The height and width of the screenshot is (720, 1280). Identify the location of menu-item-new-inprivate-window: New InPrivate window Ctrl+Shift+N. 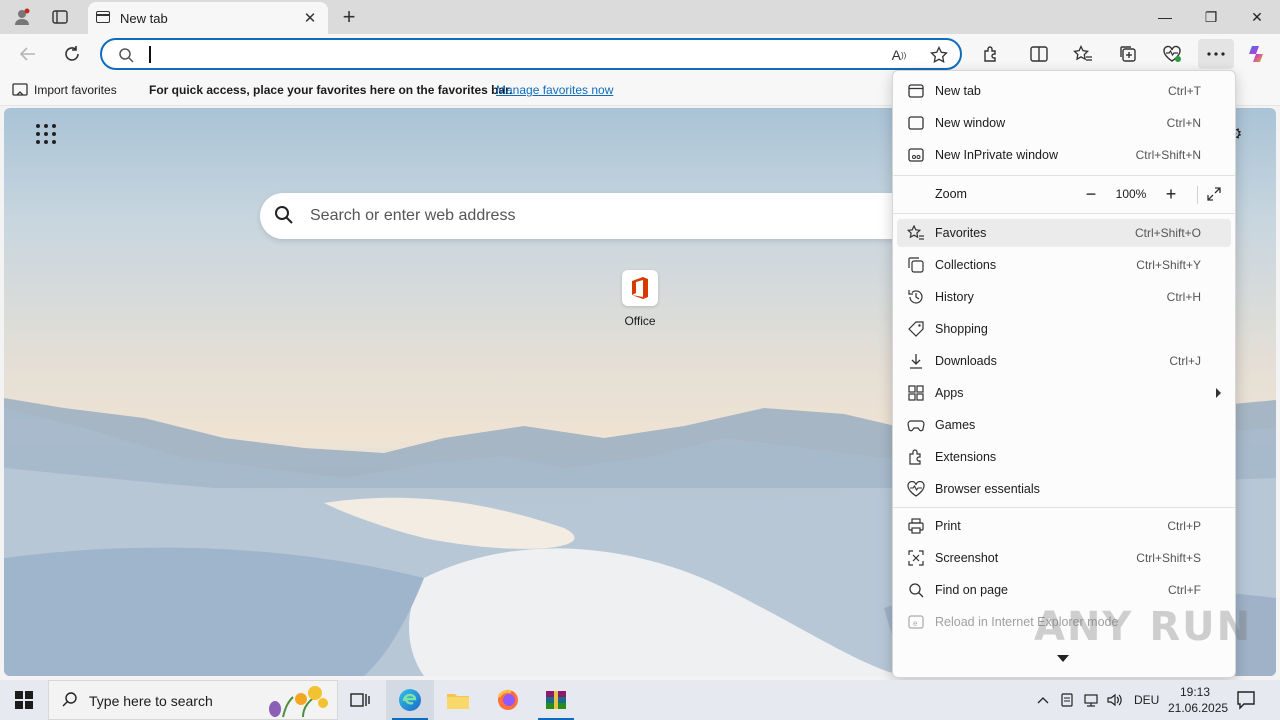
(1064, 155).